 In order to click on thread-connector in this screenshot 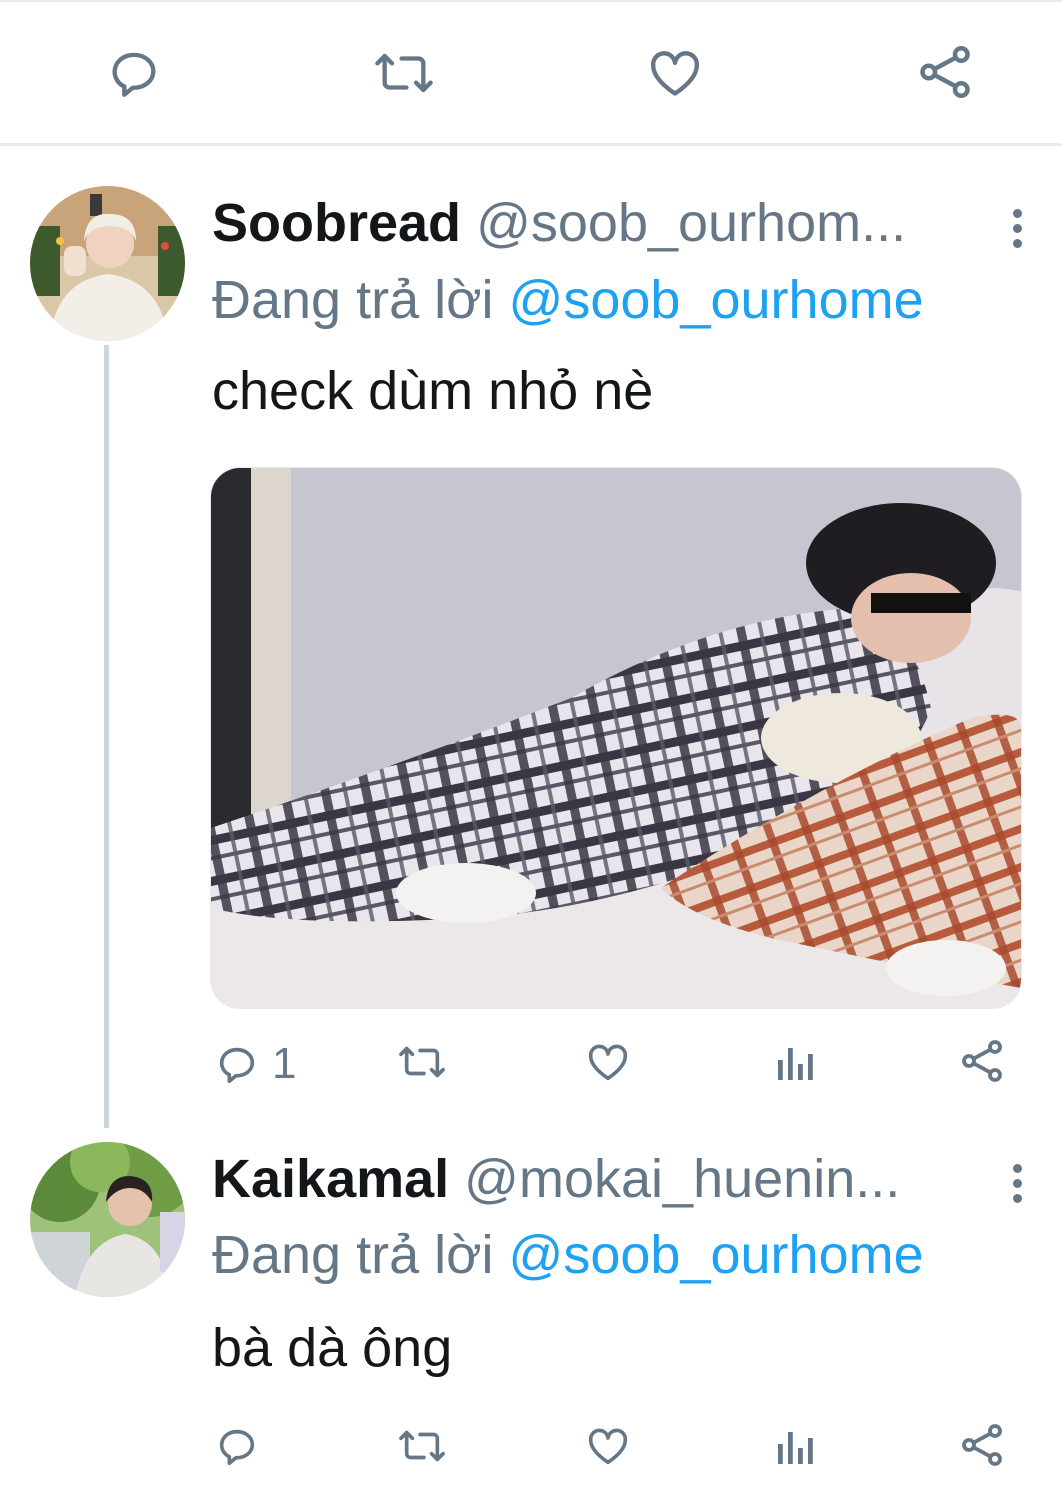, I will do `click(106, 736)`.